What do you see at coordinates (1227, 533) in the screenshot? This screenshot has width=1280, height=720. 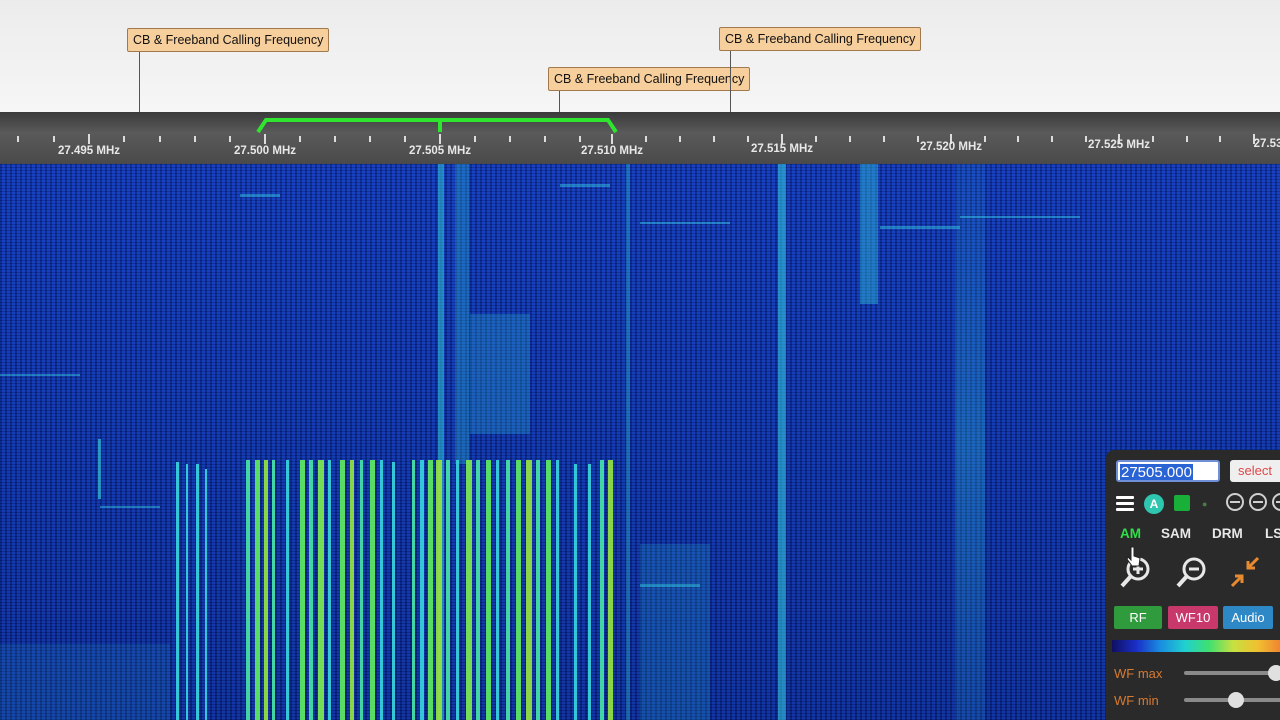 I see `mode-drm: DRM` at bounding box center [1227, 533].